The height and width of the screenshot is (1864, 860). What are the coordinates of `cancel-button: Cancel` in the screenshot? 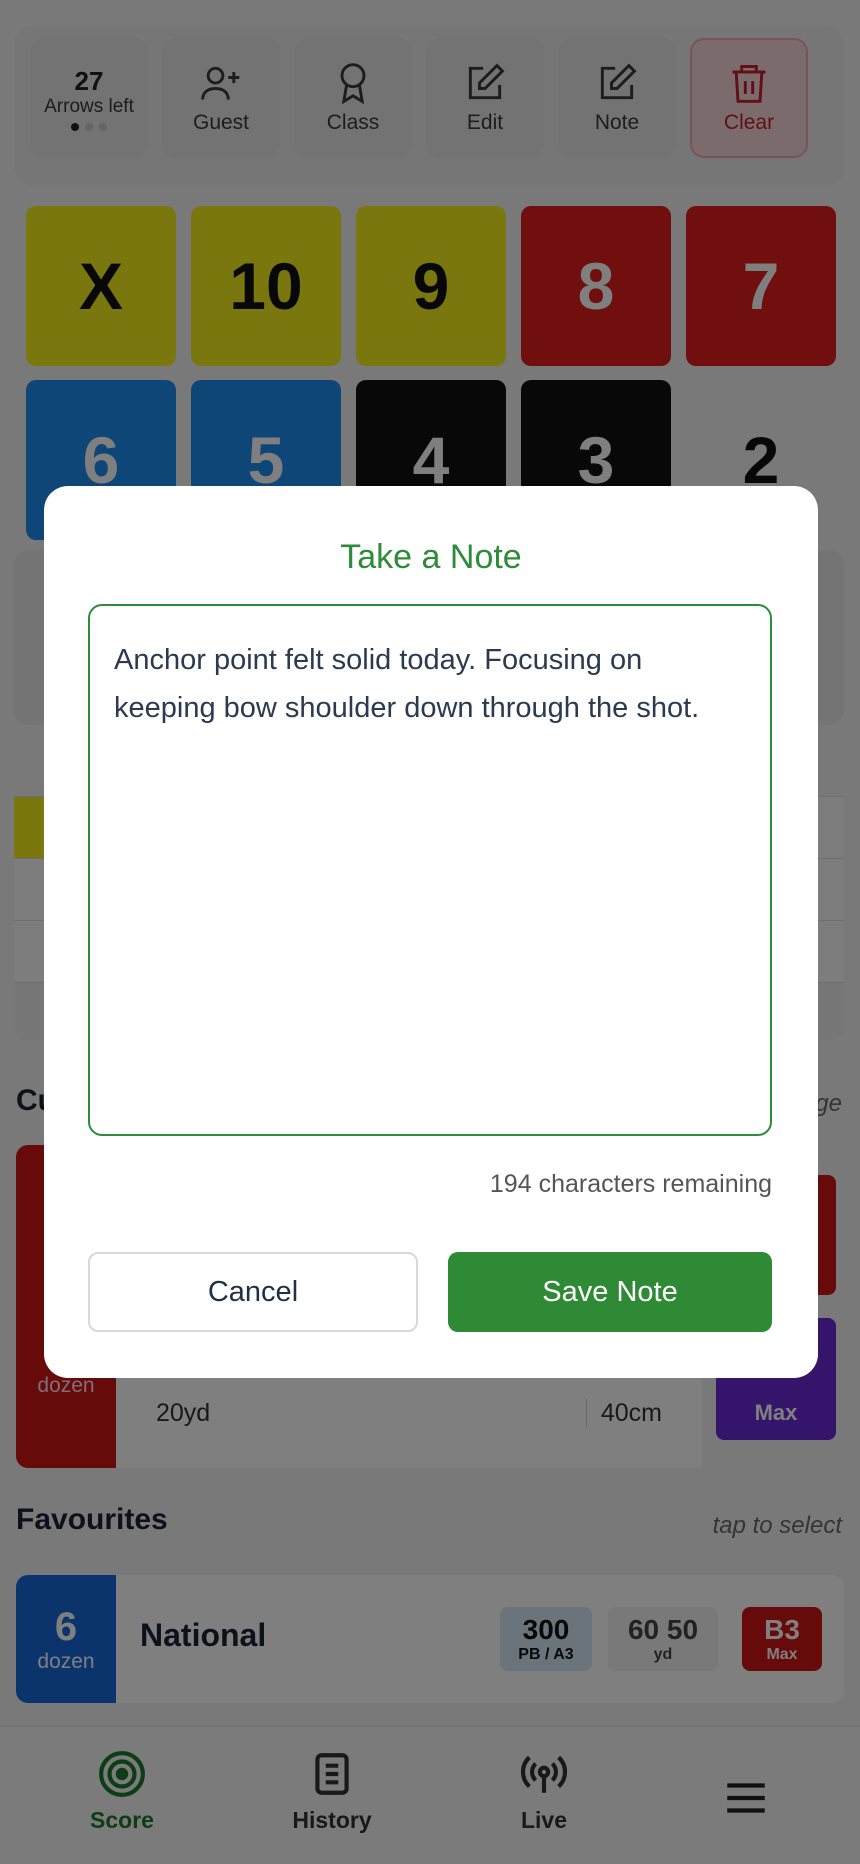 It's located at (253, 1292).